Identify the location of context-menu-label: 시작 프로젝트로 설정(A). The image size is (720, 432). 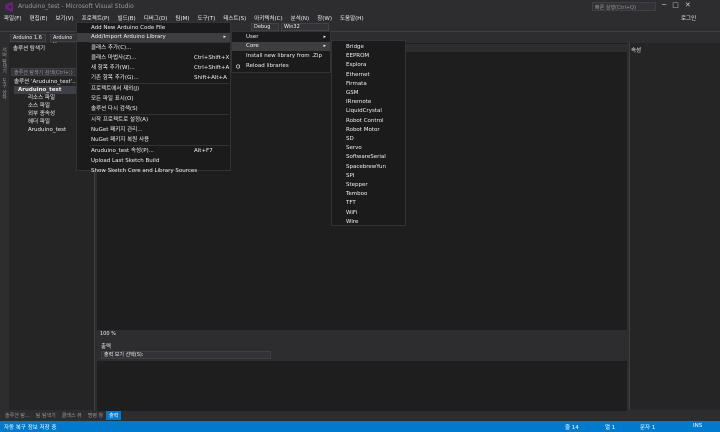
(120, 120).